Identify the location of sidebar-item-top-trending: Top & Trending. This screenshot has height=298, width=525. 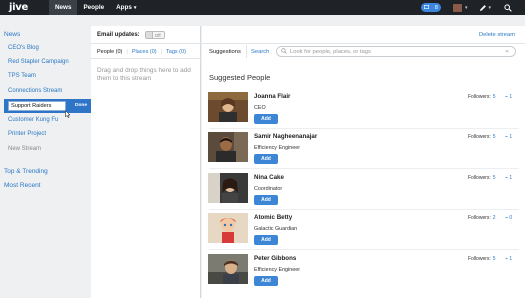
(26, 171).